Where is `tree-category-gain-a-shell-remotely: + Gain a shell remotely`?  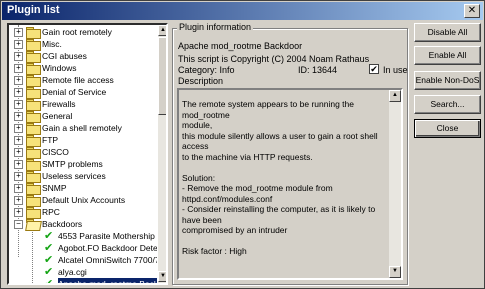
tree-category-gain-a-shell-remotely: + Gain a shell remotely is located at coordinates (83, 128).